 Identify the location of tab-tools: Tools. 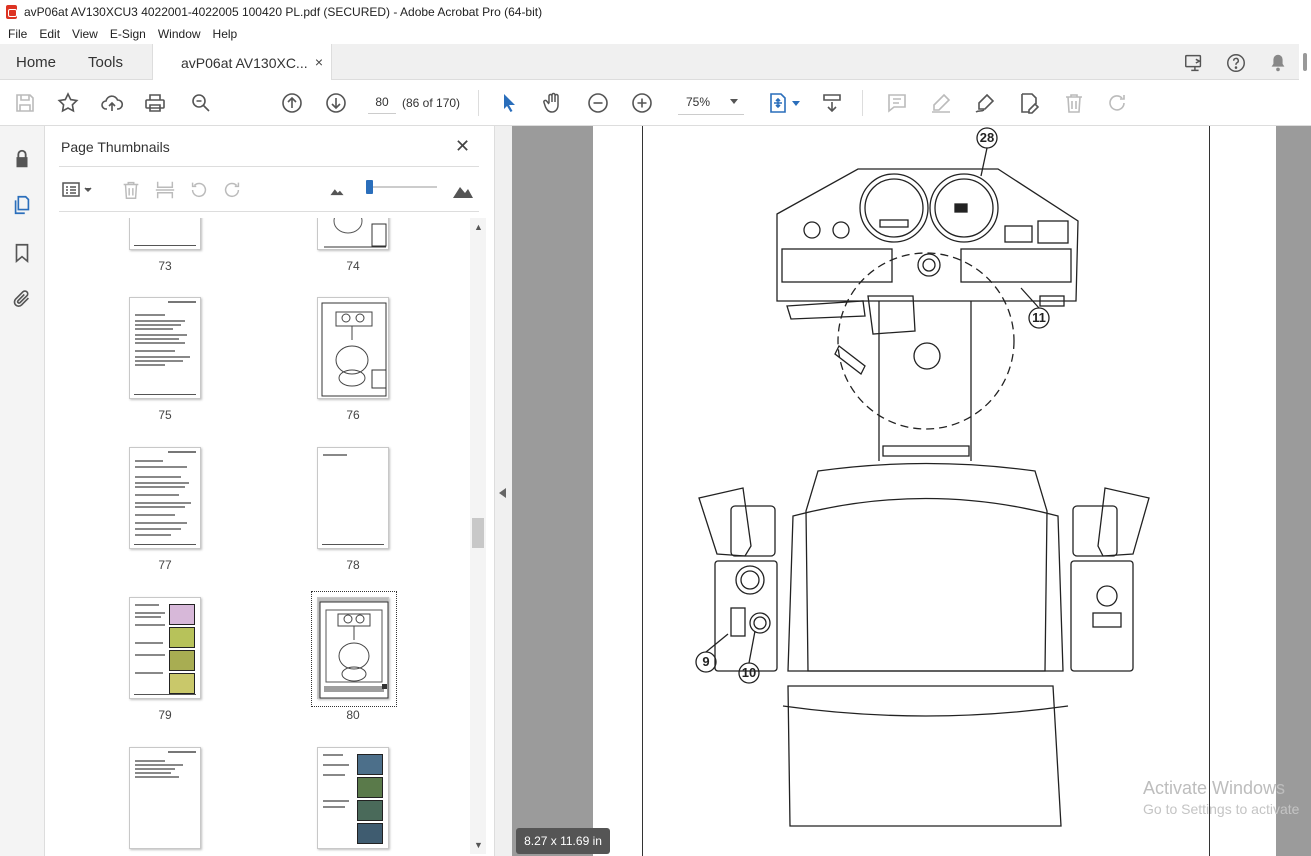
(105, 62).